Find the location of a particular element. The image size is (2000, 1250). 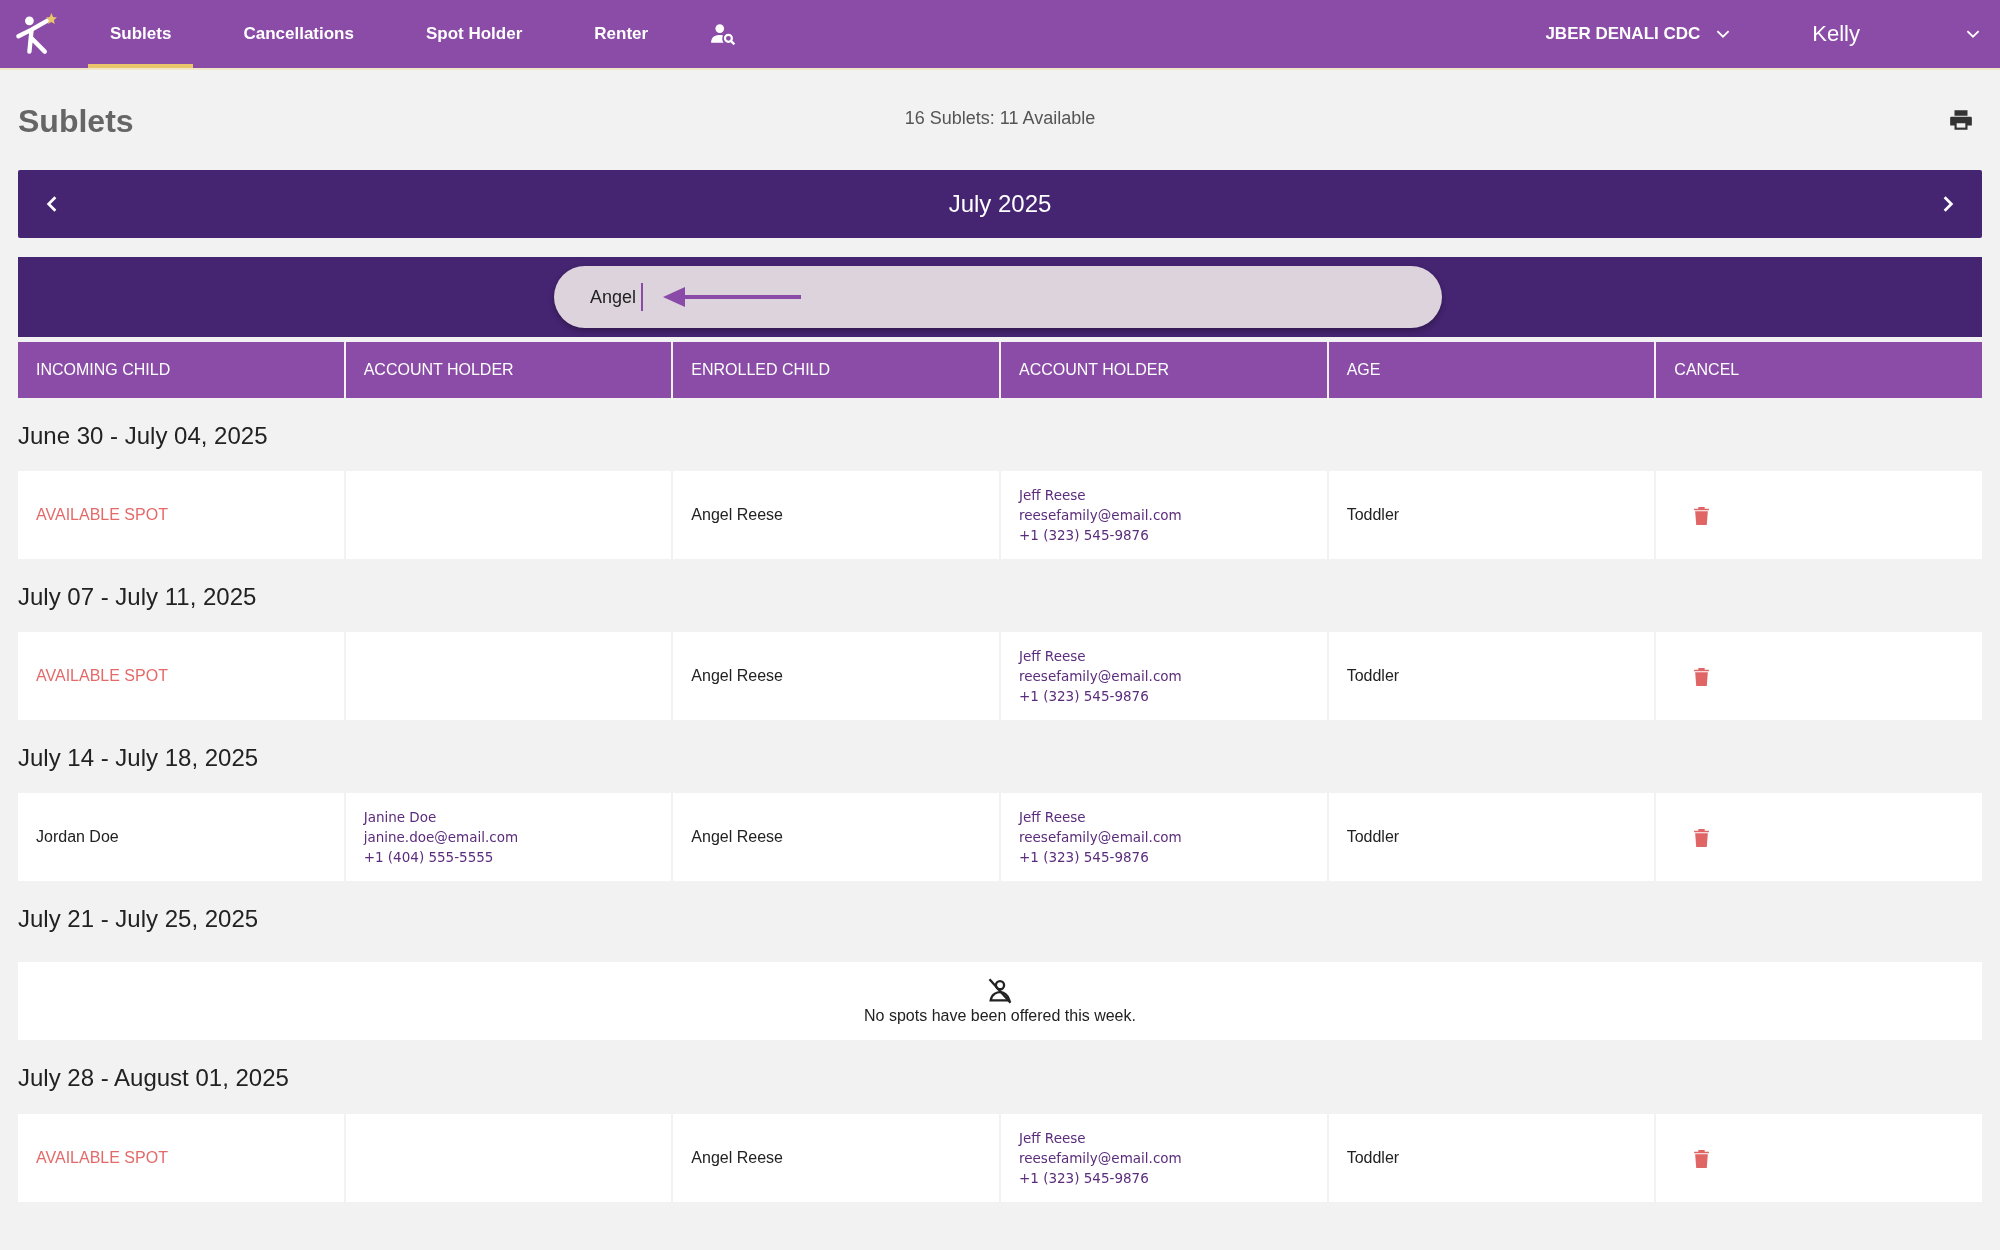

sublet-summary: 16 Sublets: 11 Available is located at coordinates (1000, 118).